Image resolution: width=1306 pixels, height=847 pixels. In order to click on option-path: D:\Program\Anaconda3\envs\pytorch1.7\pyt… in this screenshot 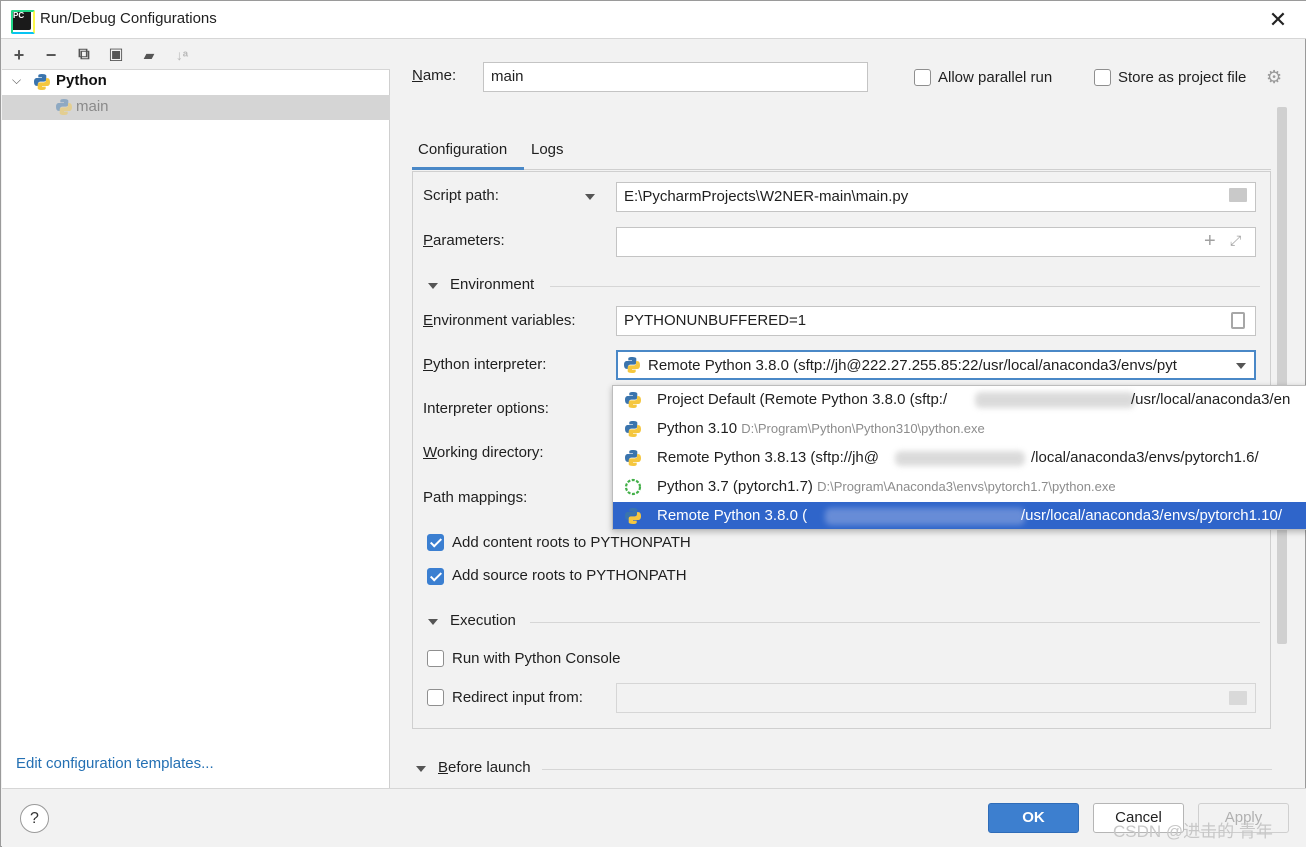, I will do `click(966, 486)`.